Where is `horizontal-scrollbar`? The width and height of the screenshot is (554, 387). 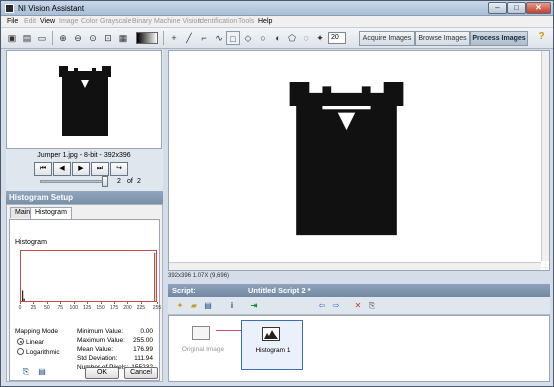 horizontal-scrollbar is located at coordinates (355, 266).